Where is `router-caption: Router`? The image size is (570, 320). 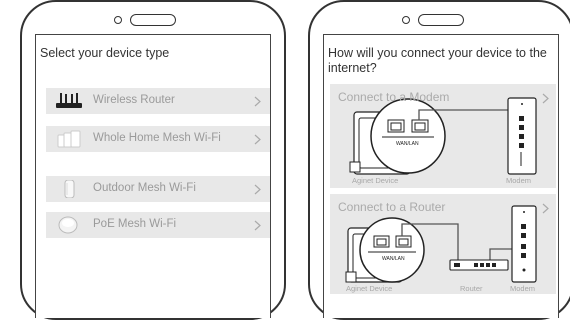 router-caption: Router is located at coordinates (471, 288).